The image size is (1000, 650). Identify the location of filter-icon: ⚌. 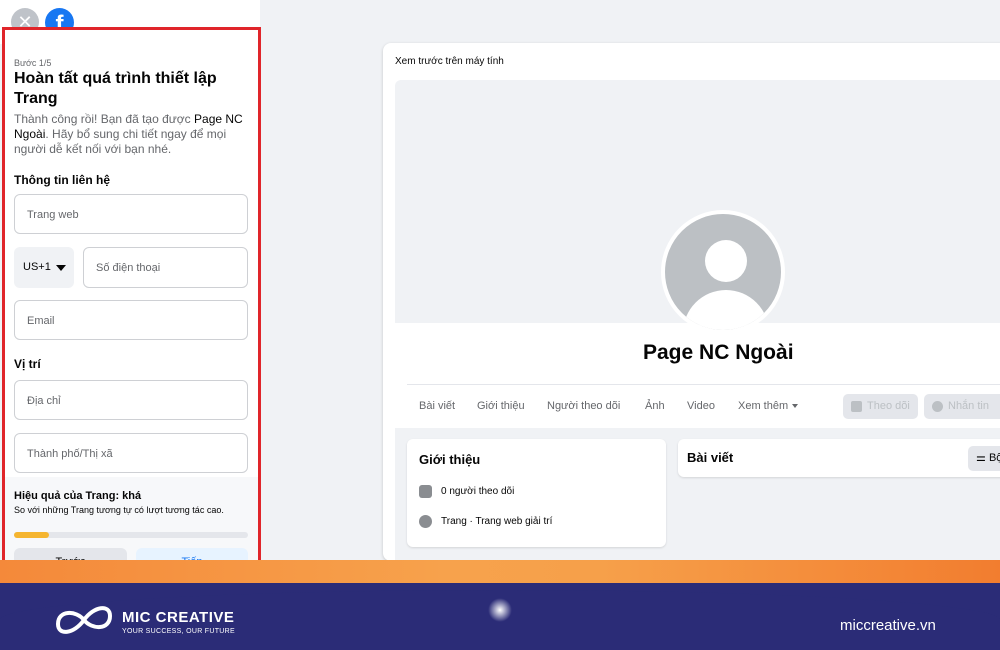
(981, 458).